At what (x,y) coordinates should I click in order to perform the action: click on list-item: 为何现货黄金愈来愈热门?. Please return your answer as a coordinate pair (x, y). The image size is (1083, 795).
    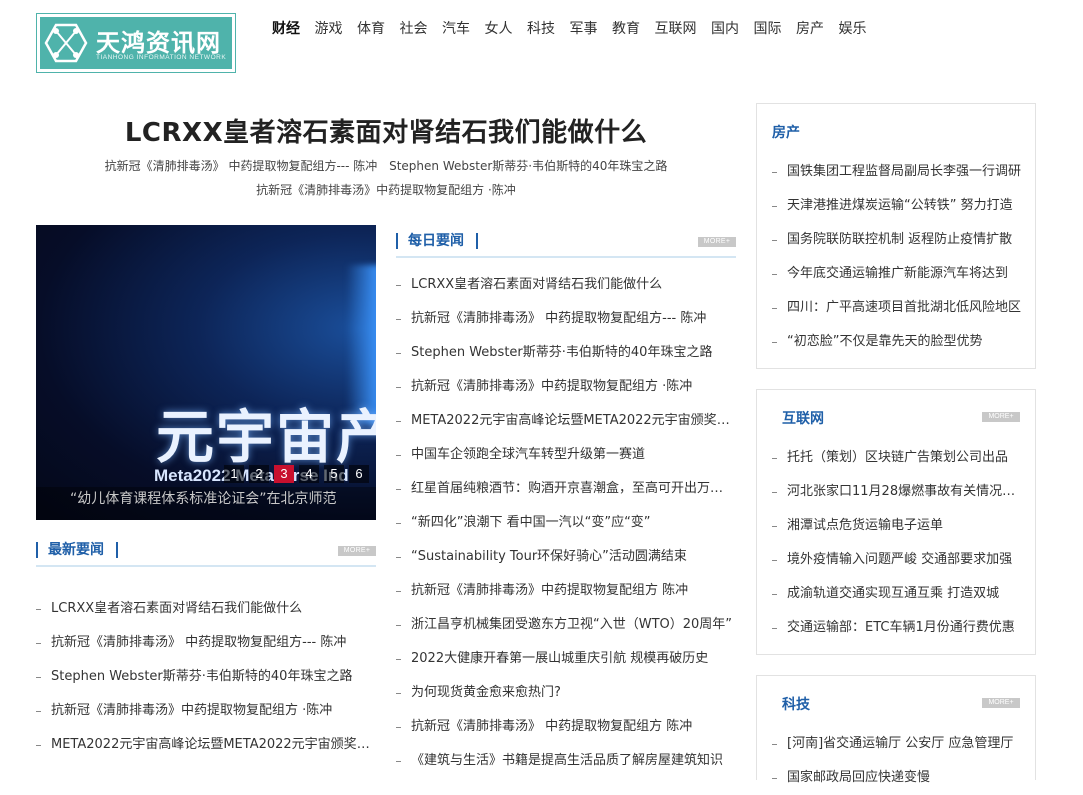
    Looking at the image, I should click on (566, 693).